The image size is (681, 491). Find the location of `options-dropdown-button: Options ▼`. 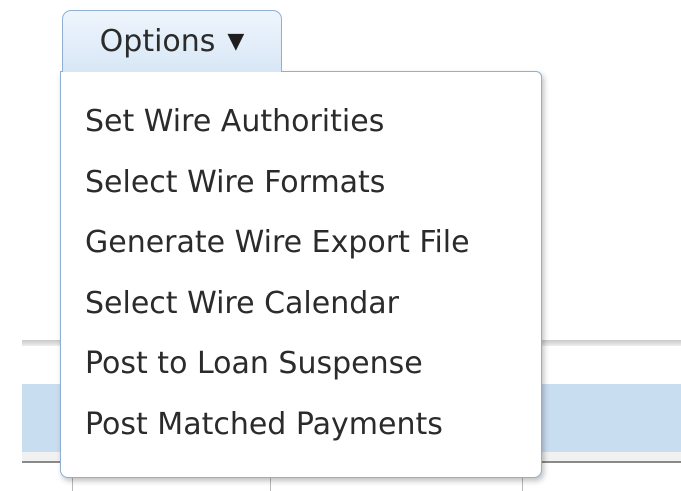

options-dropdown-button: Options ▼ is located at coordinates (172, 41).